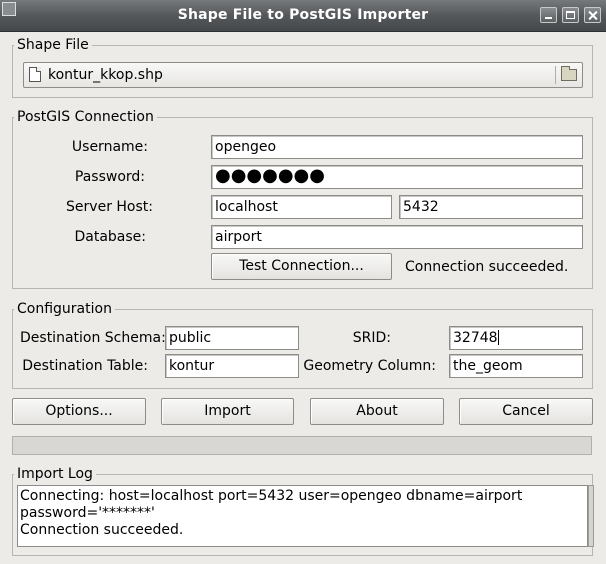  What do you see at coordinates (491, 207) in the screenshot?
I see `server-port-field: 5432` at bounding box center [491, 207].